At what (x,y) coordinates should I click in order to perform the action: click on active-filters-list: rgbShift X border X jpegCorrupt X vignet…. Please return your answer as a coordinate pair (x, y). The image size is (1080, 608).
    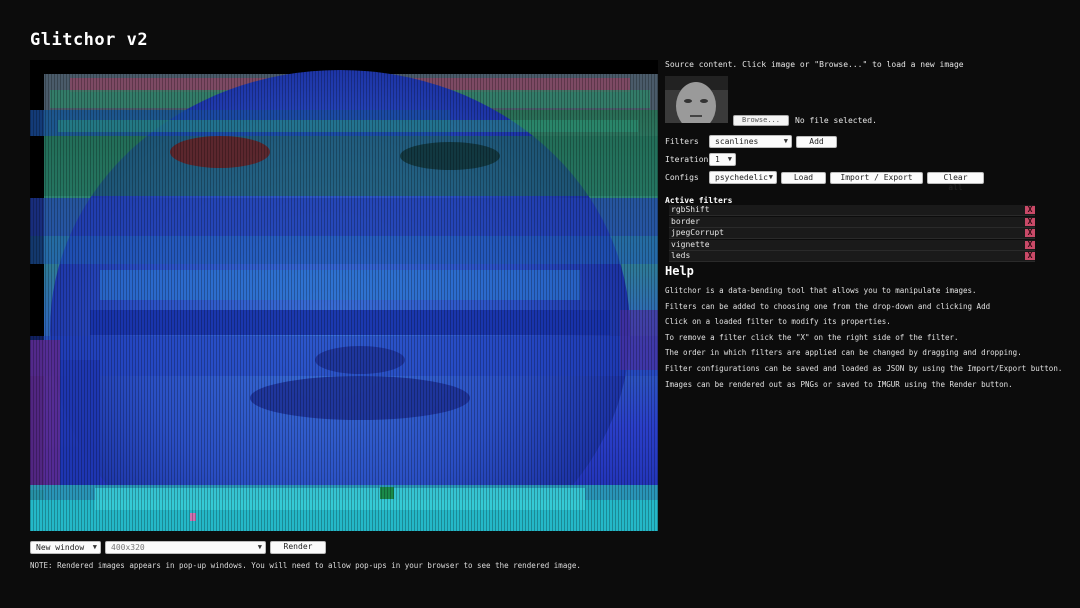
    Looking at the image, I should click on (852, 234).